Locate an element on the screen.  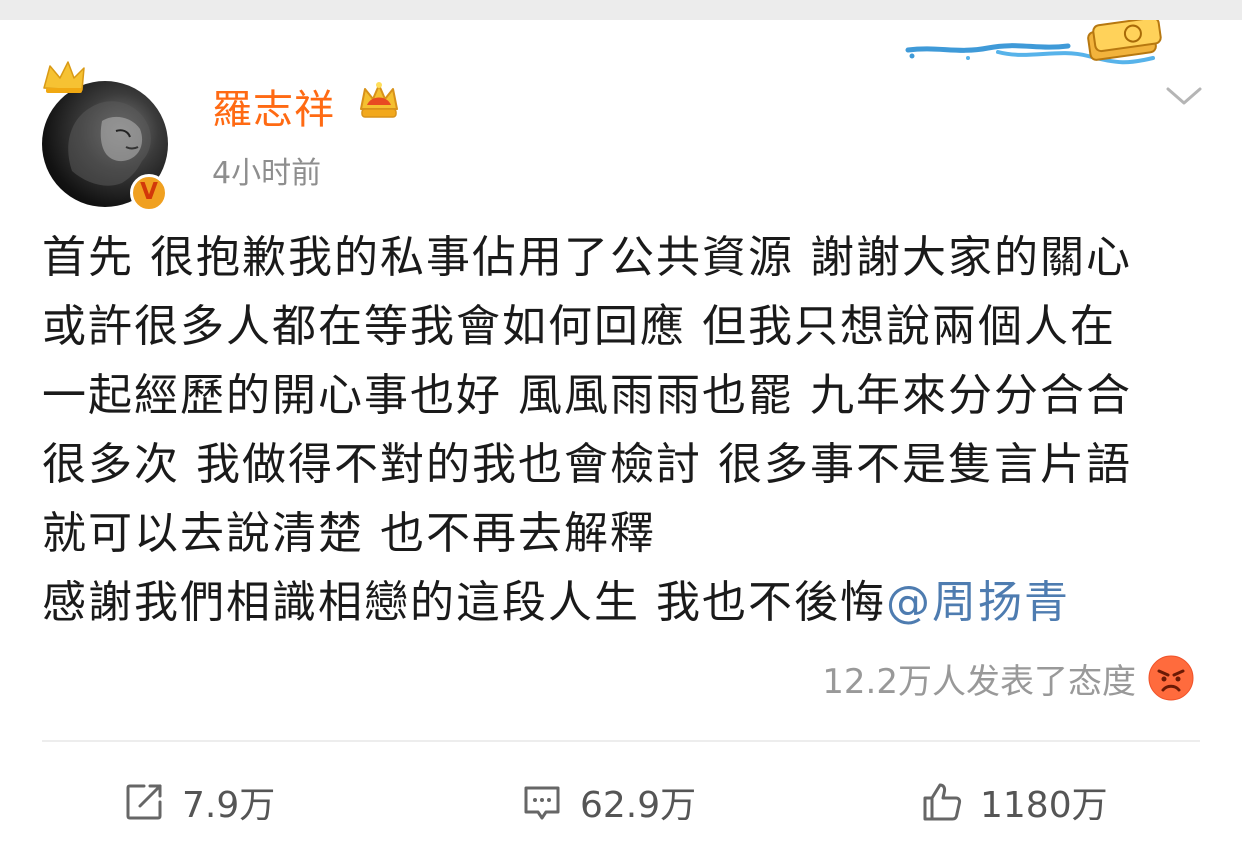
divider is located at coordinates (621, 741).